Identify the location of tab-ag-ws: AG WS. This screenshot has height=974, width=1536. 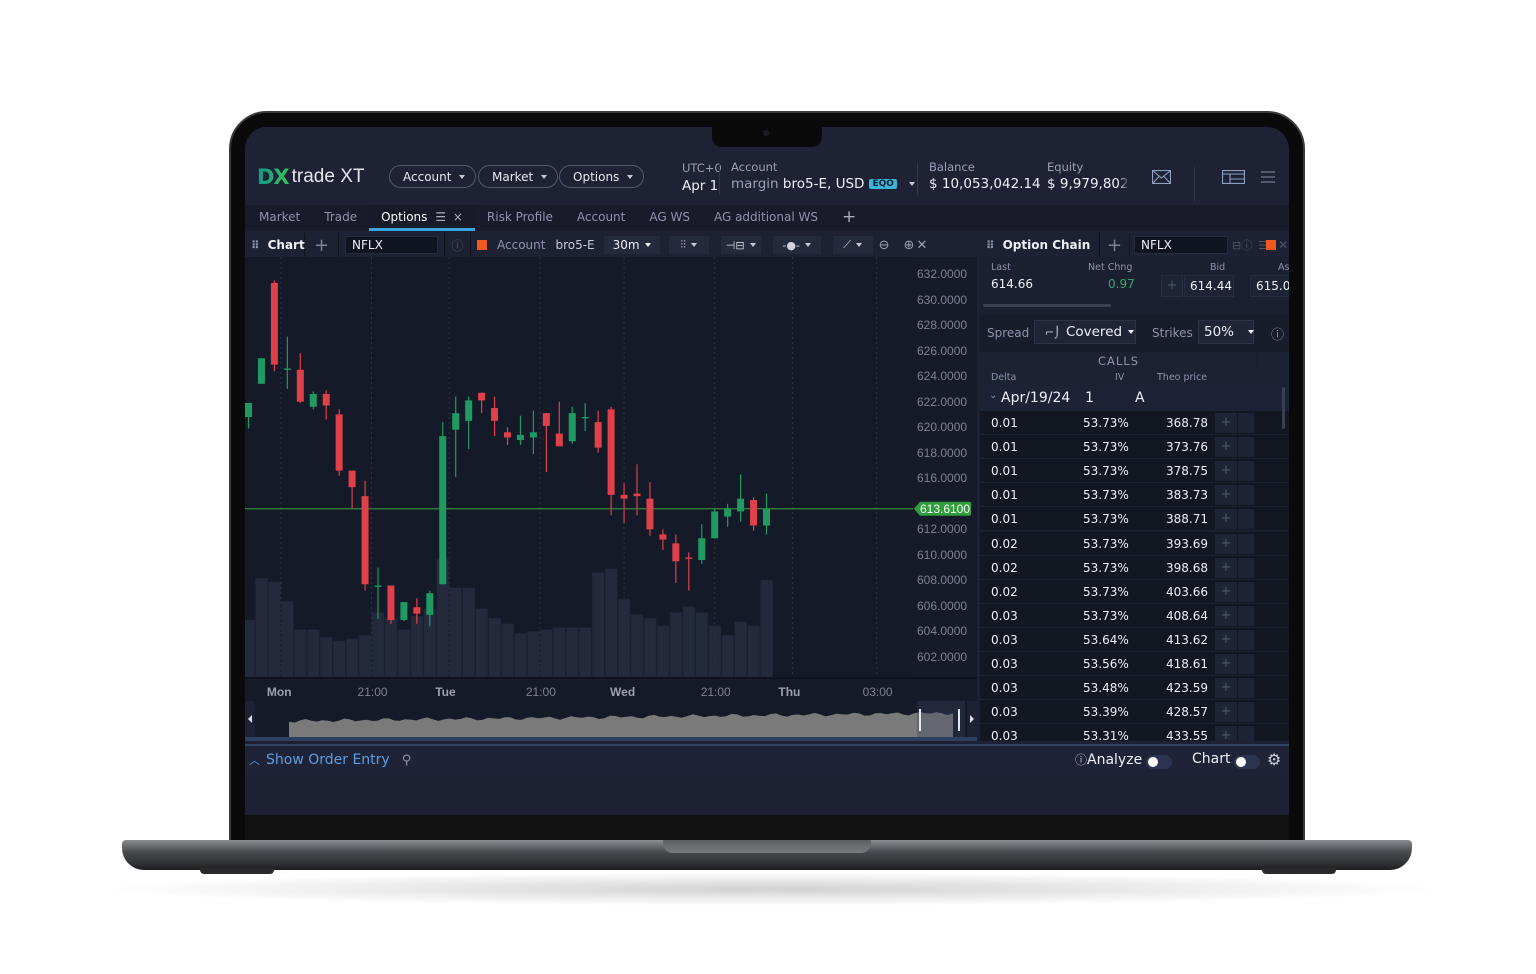
(669, 218).